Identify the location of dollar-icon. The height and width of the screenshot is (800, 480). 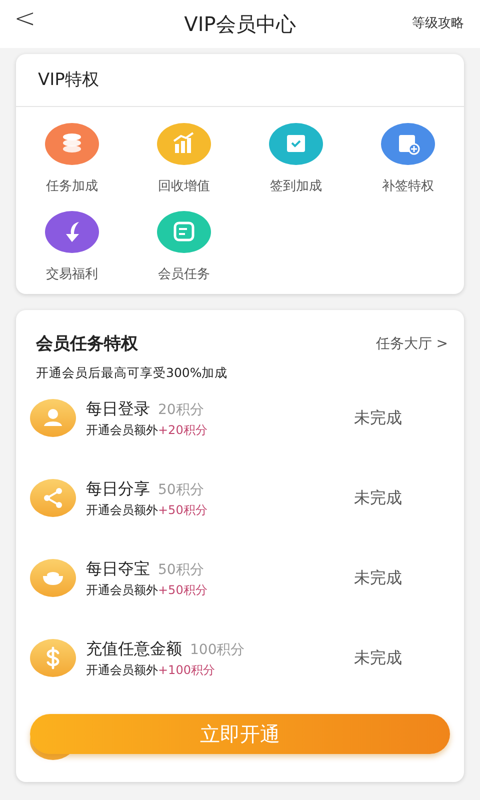
(53, 658).